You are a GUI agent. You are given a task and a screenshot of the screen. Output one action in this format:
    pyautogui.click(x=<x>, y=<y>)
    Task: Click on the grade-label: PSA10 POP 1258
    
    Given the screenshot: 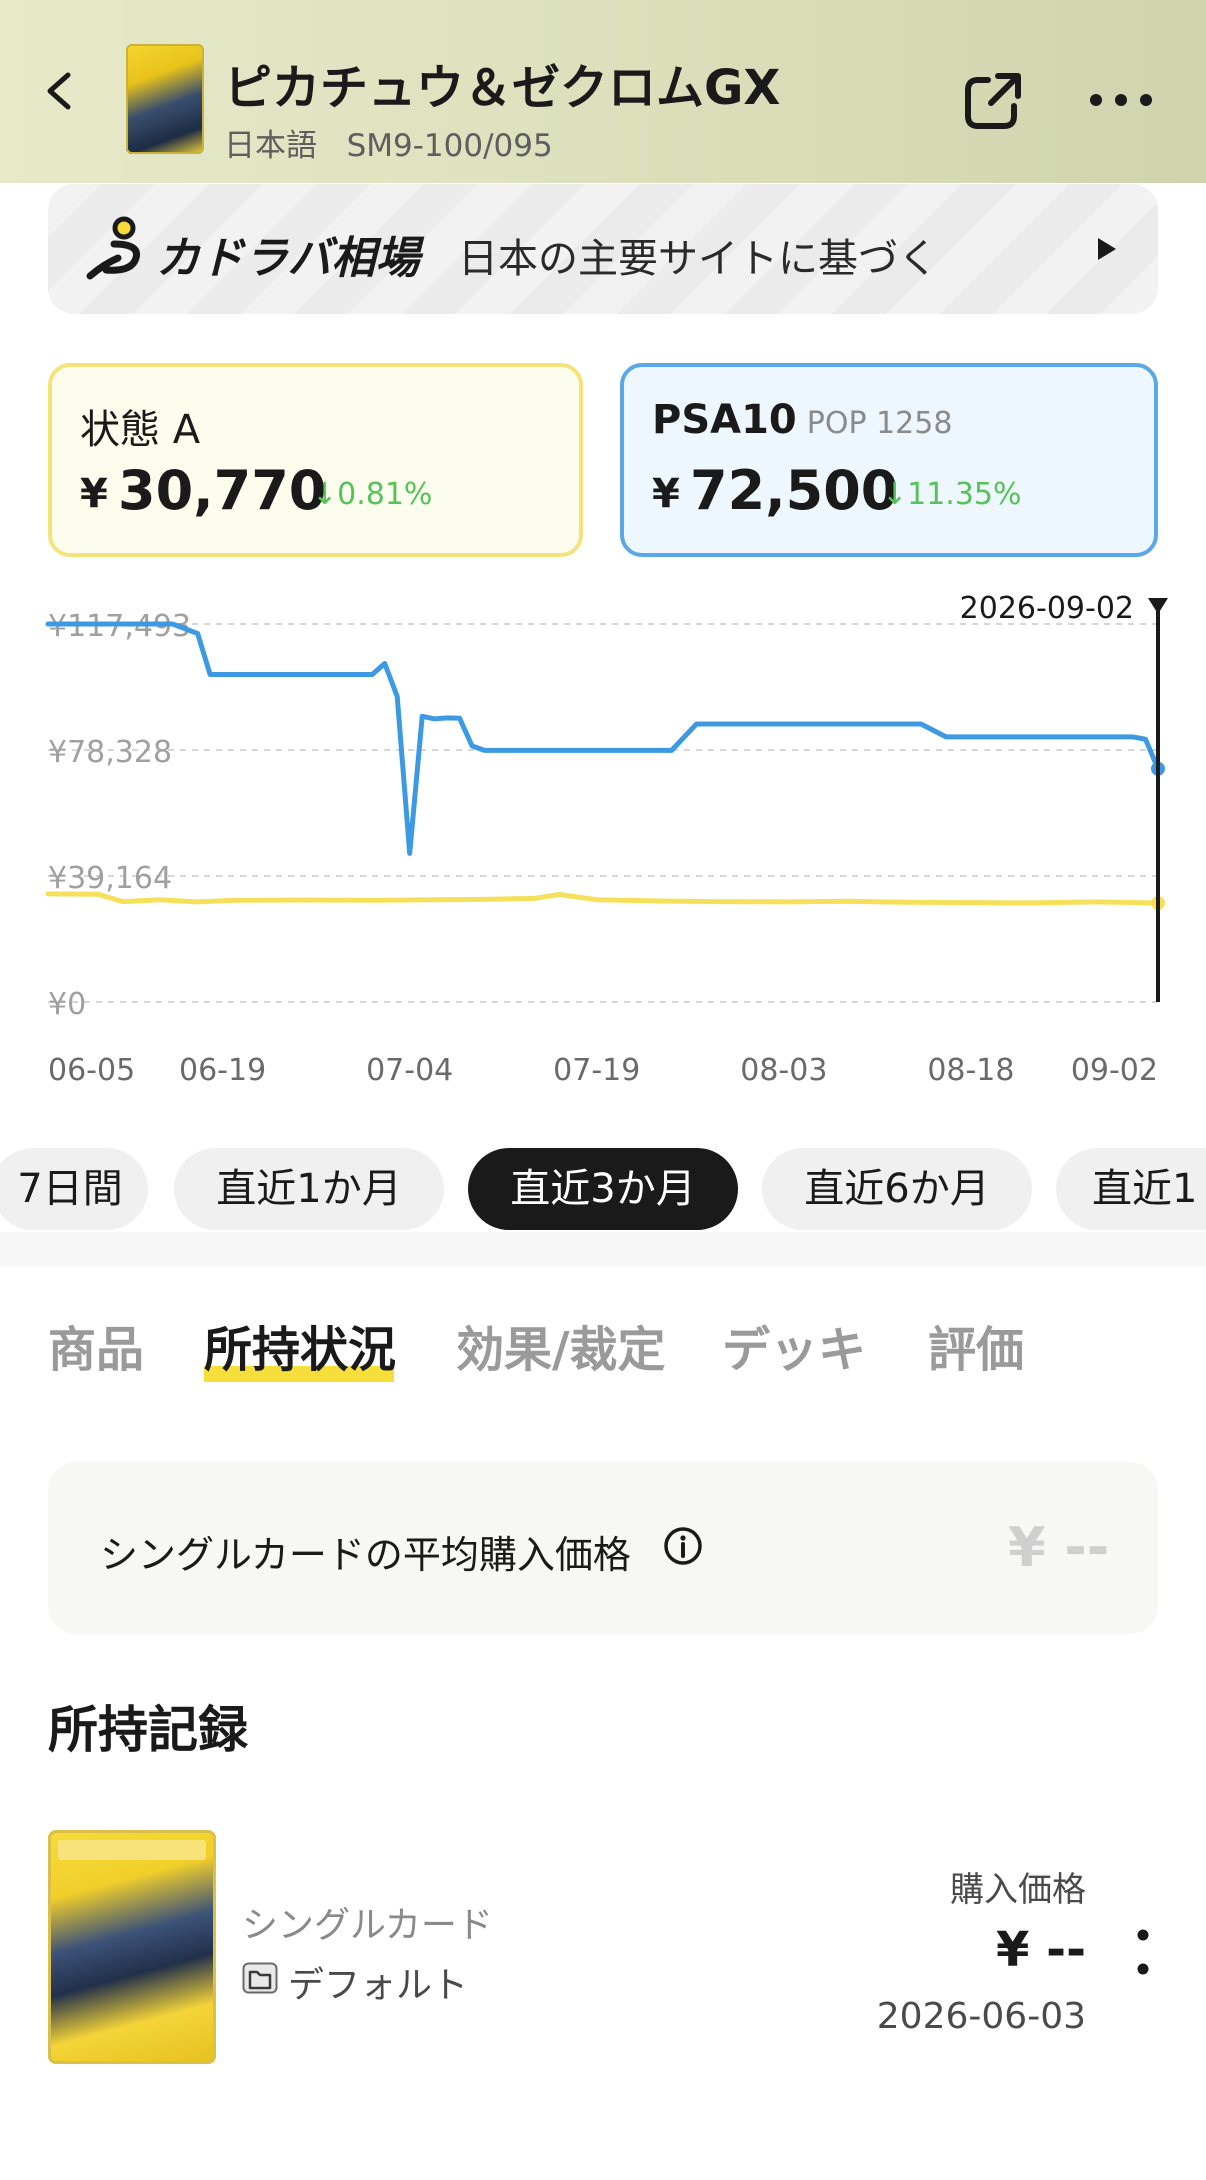 What is the action you would take?
    pyautogui.click(x=802, y=420)
    